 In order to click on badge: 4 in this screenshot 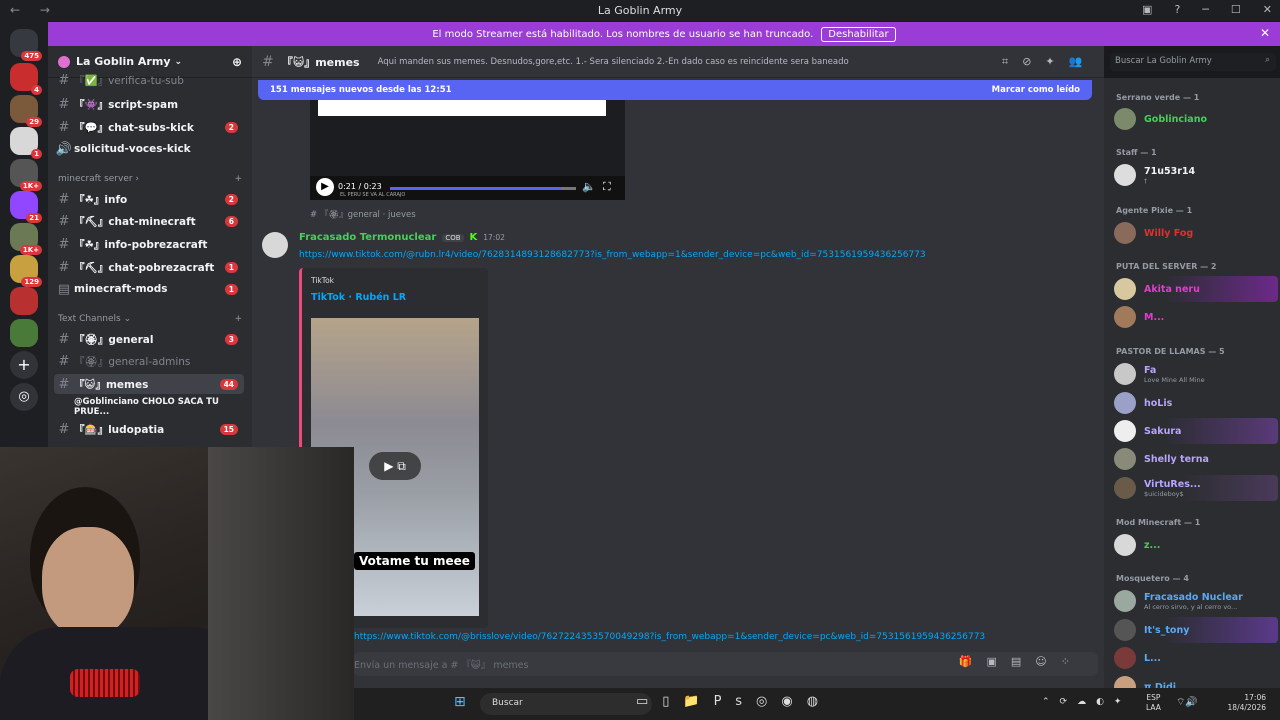, I will do `click(36, 90)`.